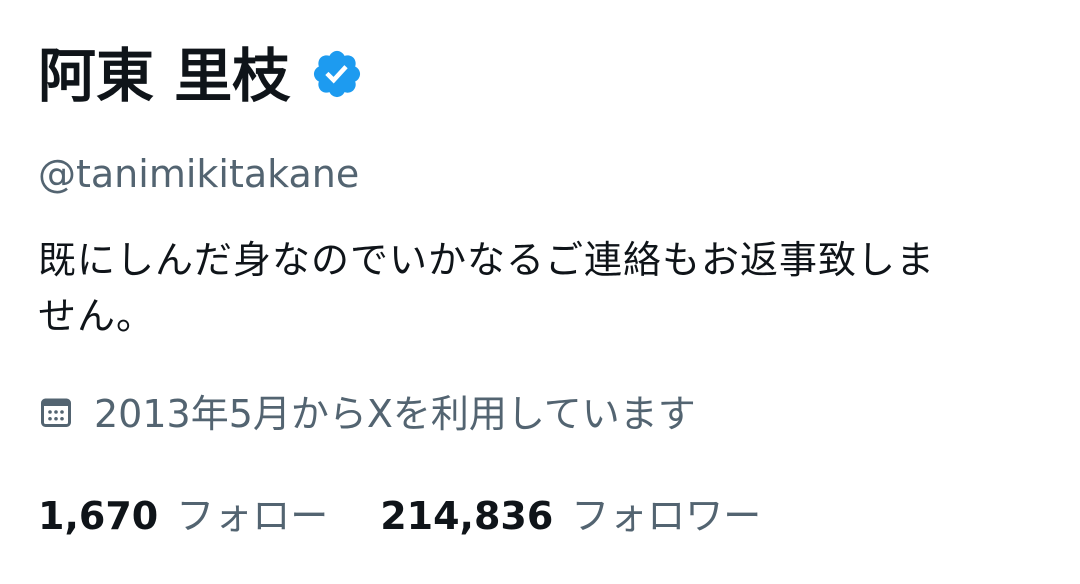 The width and height of the screenshot is (1080, 584). Describe the element at coordinates (570, 512) in the screenshot. I see `followers-link: 214,836 フォロワー` at that location.